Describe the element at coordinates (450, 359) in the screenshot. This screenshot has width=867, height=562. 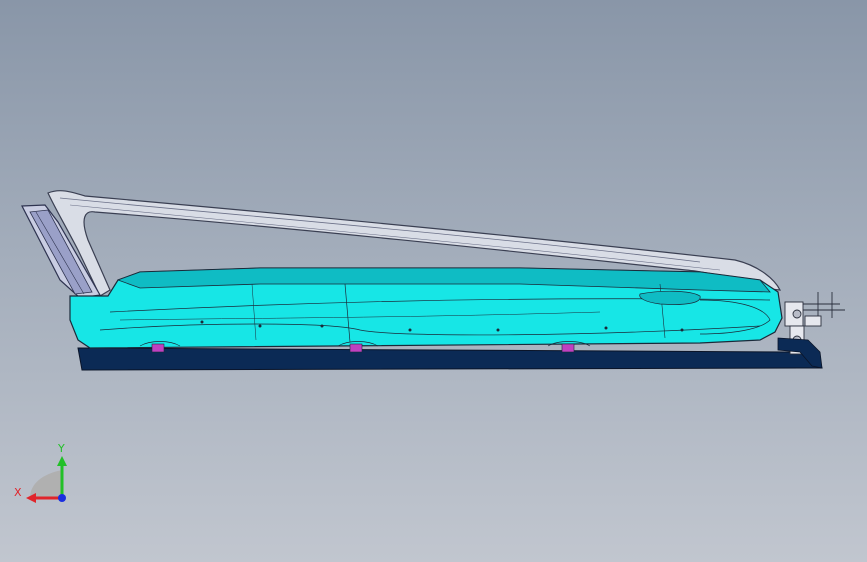
I see `model-base-panel` at that location.